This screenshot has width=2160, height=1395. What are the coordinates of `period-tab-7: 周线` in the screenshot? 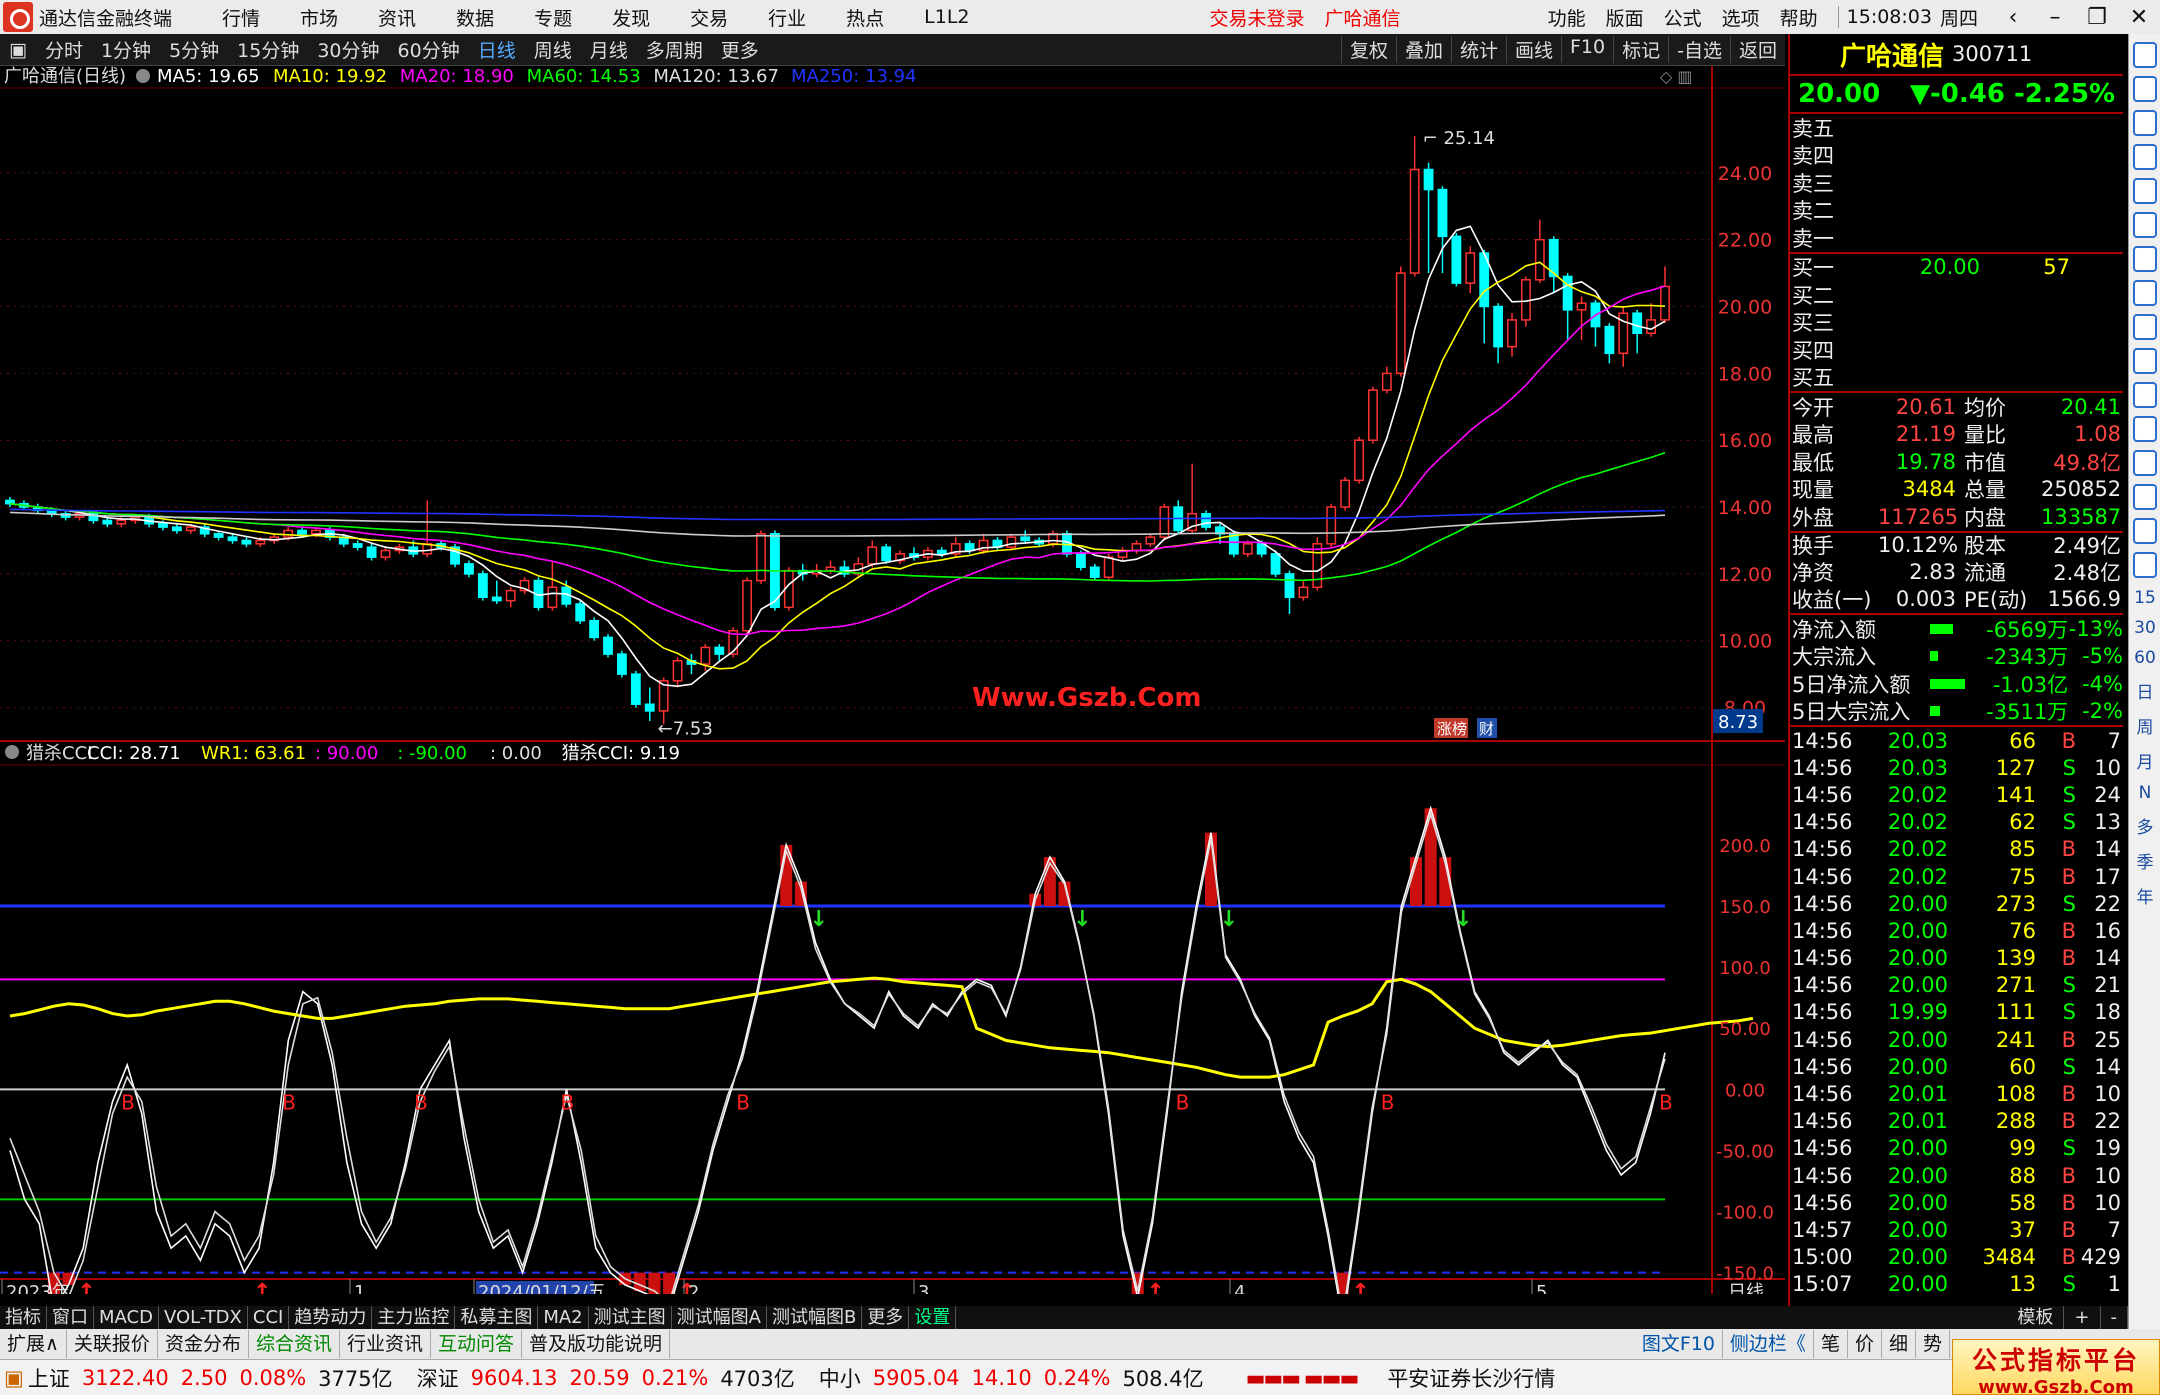 It's located at (553, 49).